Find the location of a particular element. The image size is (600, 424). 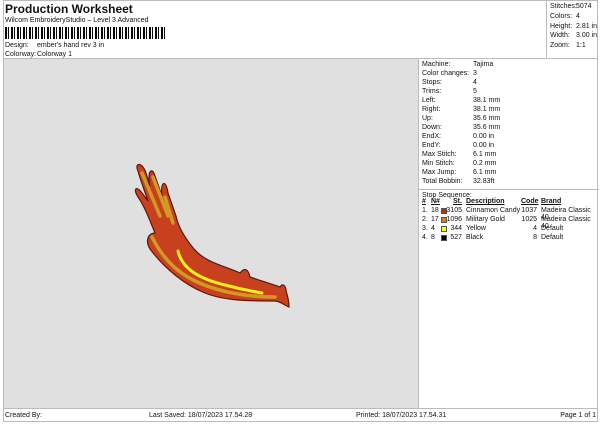

color-description: Military Gold is located at coordinates (485, 219).